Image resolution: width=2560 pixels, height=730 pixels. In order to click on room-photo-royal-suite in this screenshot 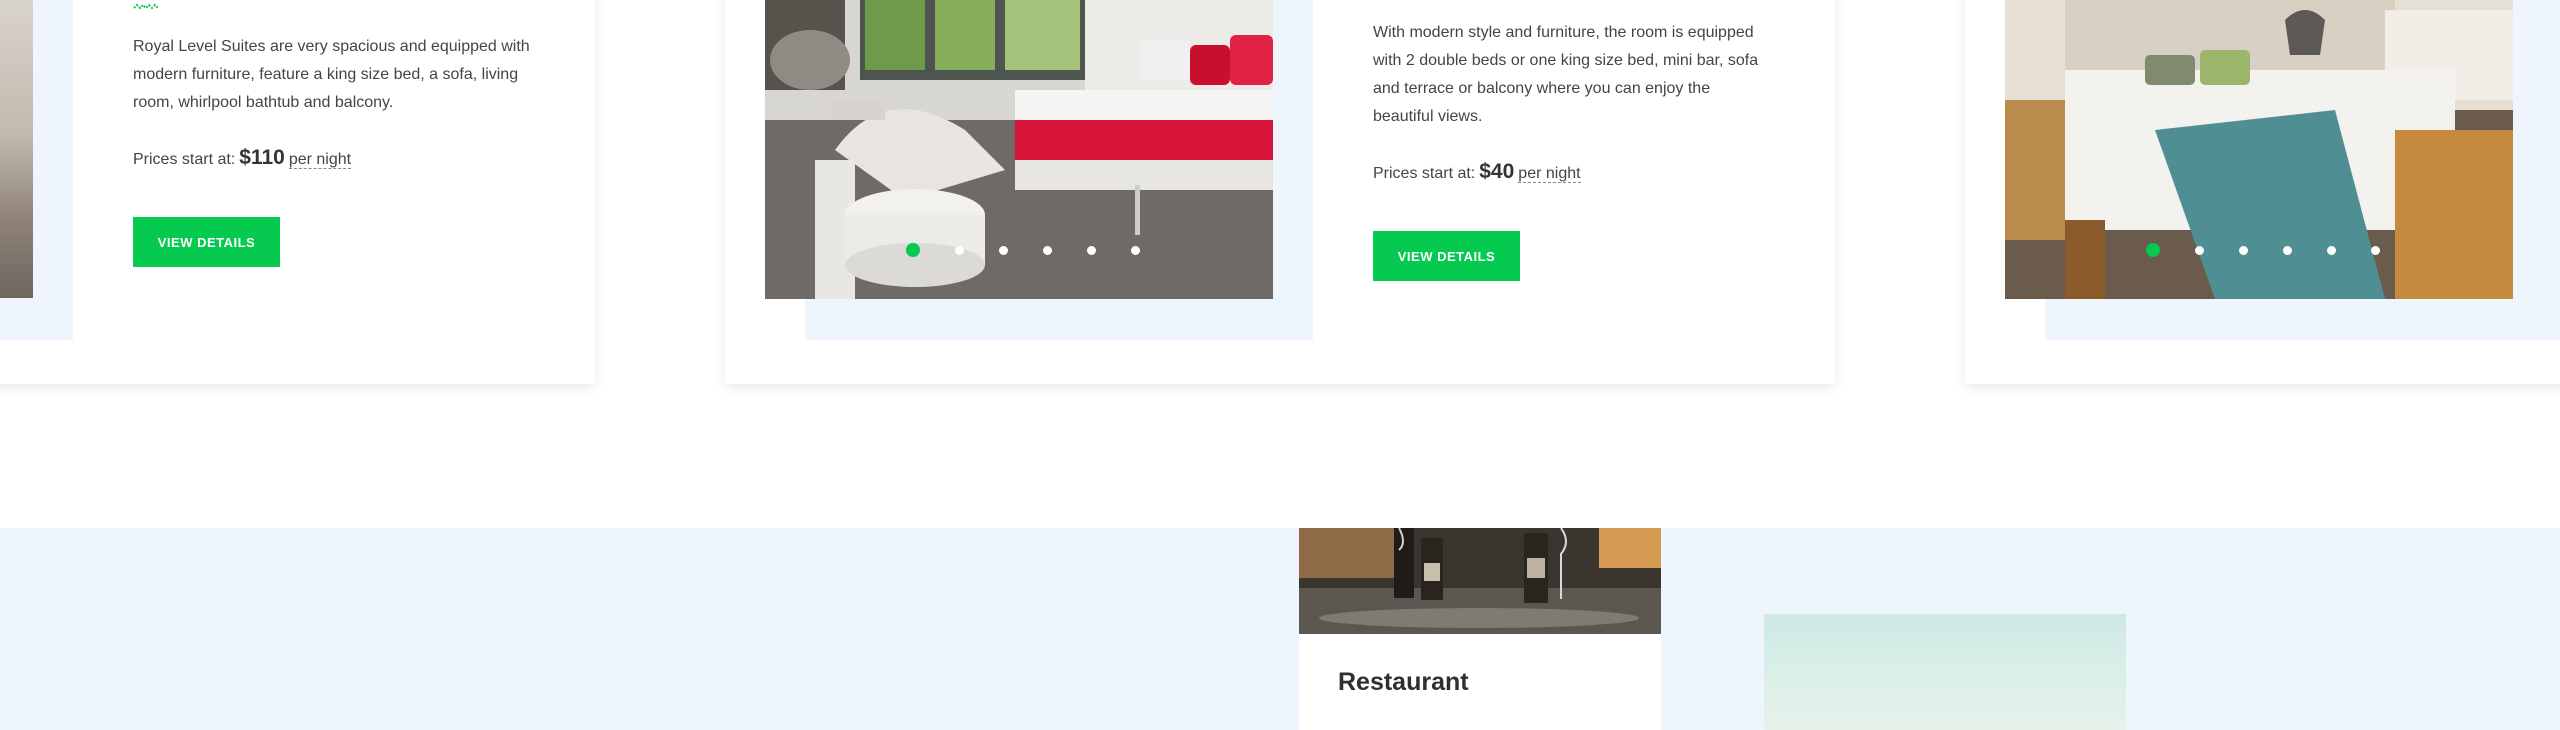, I will do `click(16, 149)`.